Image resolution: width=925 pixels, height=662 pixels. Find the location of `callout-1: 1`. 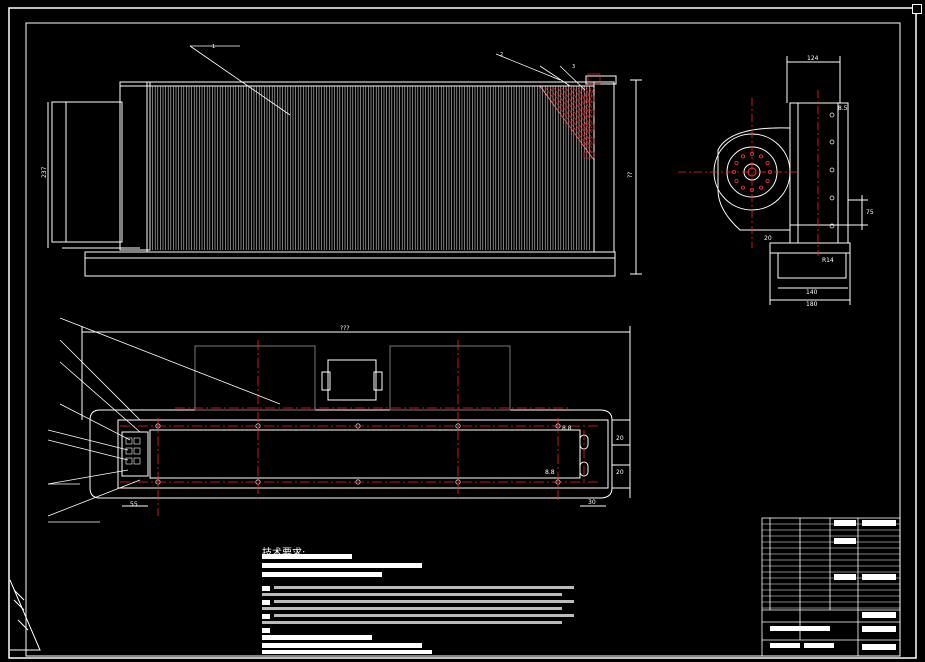

callout-1: 1 is located at coordinates (213, 47).